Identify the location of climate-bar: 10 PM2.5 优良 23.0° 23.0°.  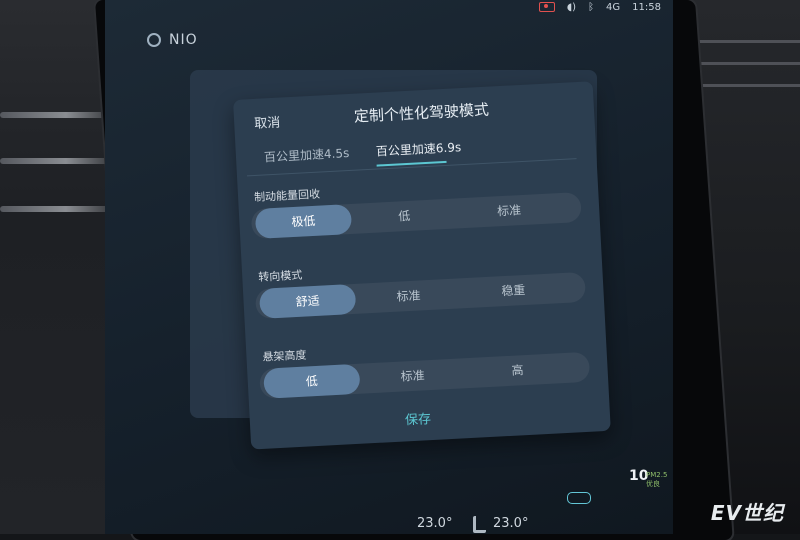
(389, 501).